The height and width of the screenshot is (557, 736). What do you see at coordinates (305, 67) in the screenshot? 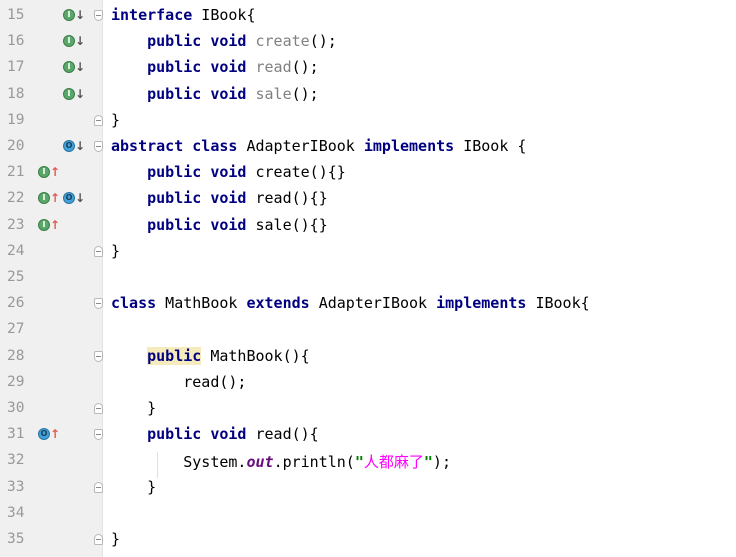
I see `code-token: ();` at bounding box center [305, 67].